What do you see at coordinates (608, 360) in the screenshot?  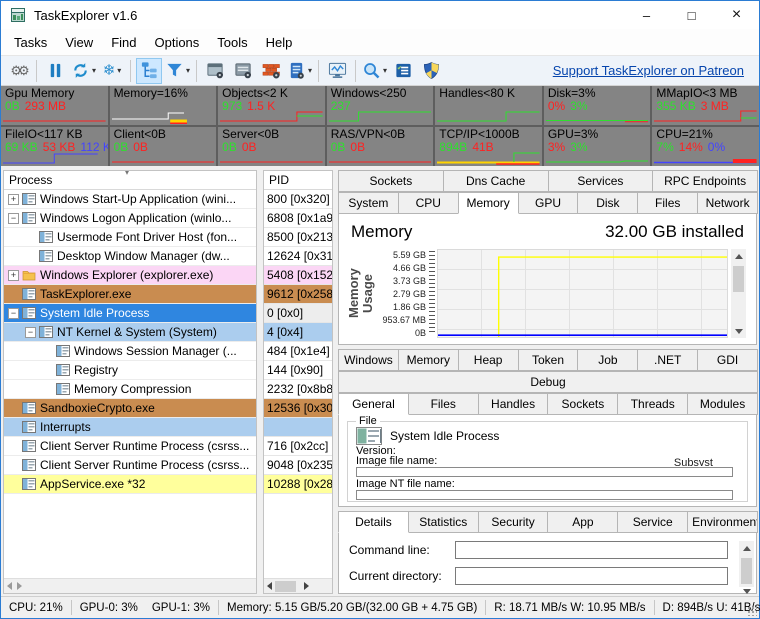 I see `tab-job: Job` at bounding box center [608, 360].